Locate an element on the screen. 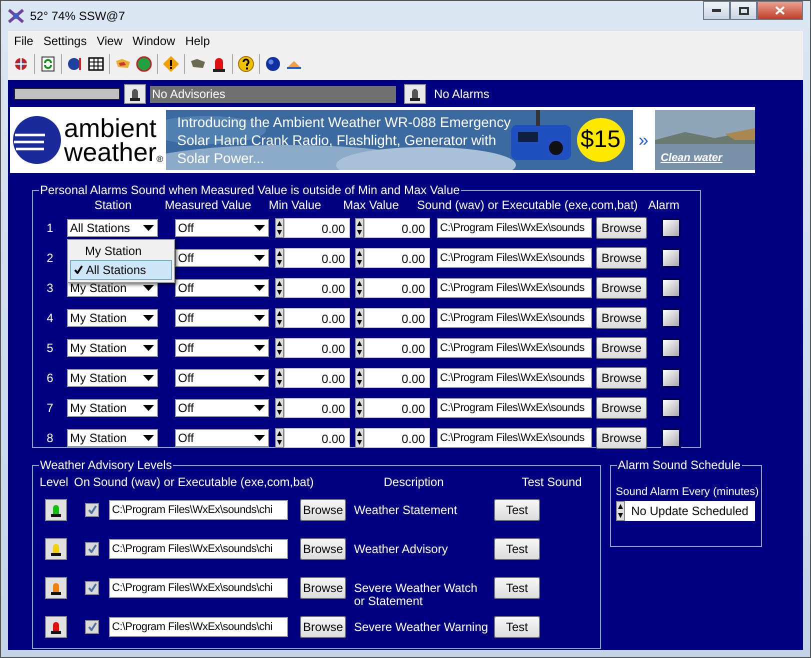  menu-item: Help is located at coordinates (197, 41).